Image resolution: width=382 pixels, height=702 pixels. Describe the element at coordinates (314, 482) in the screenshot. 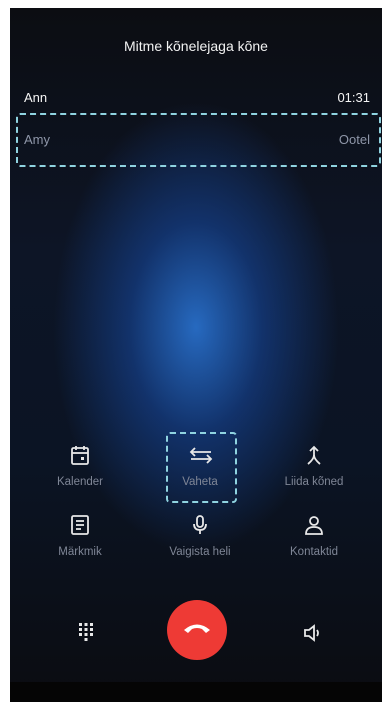

I see `merge-calls-label: Liida kõned` at that location.